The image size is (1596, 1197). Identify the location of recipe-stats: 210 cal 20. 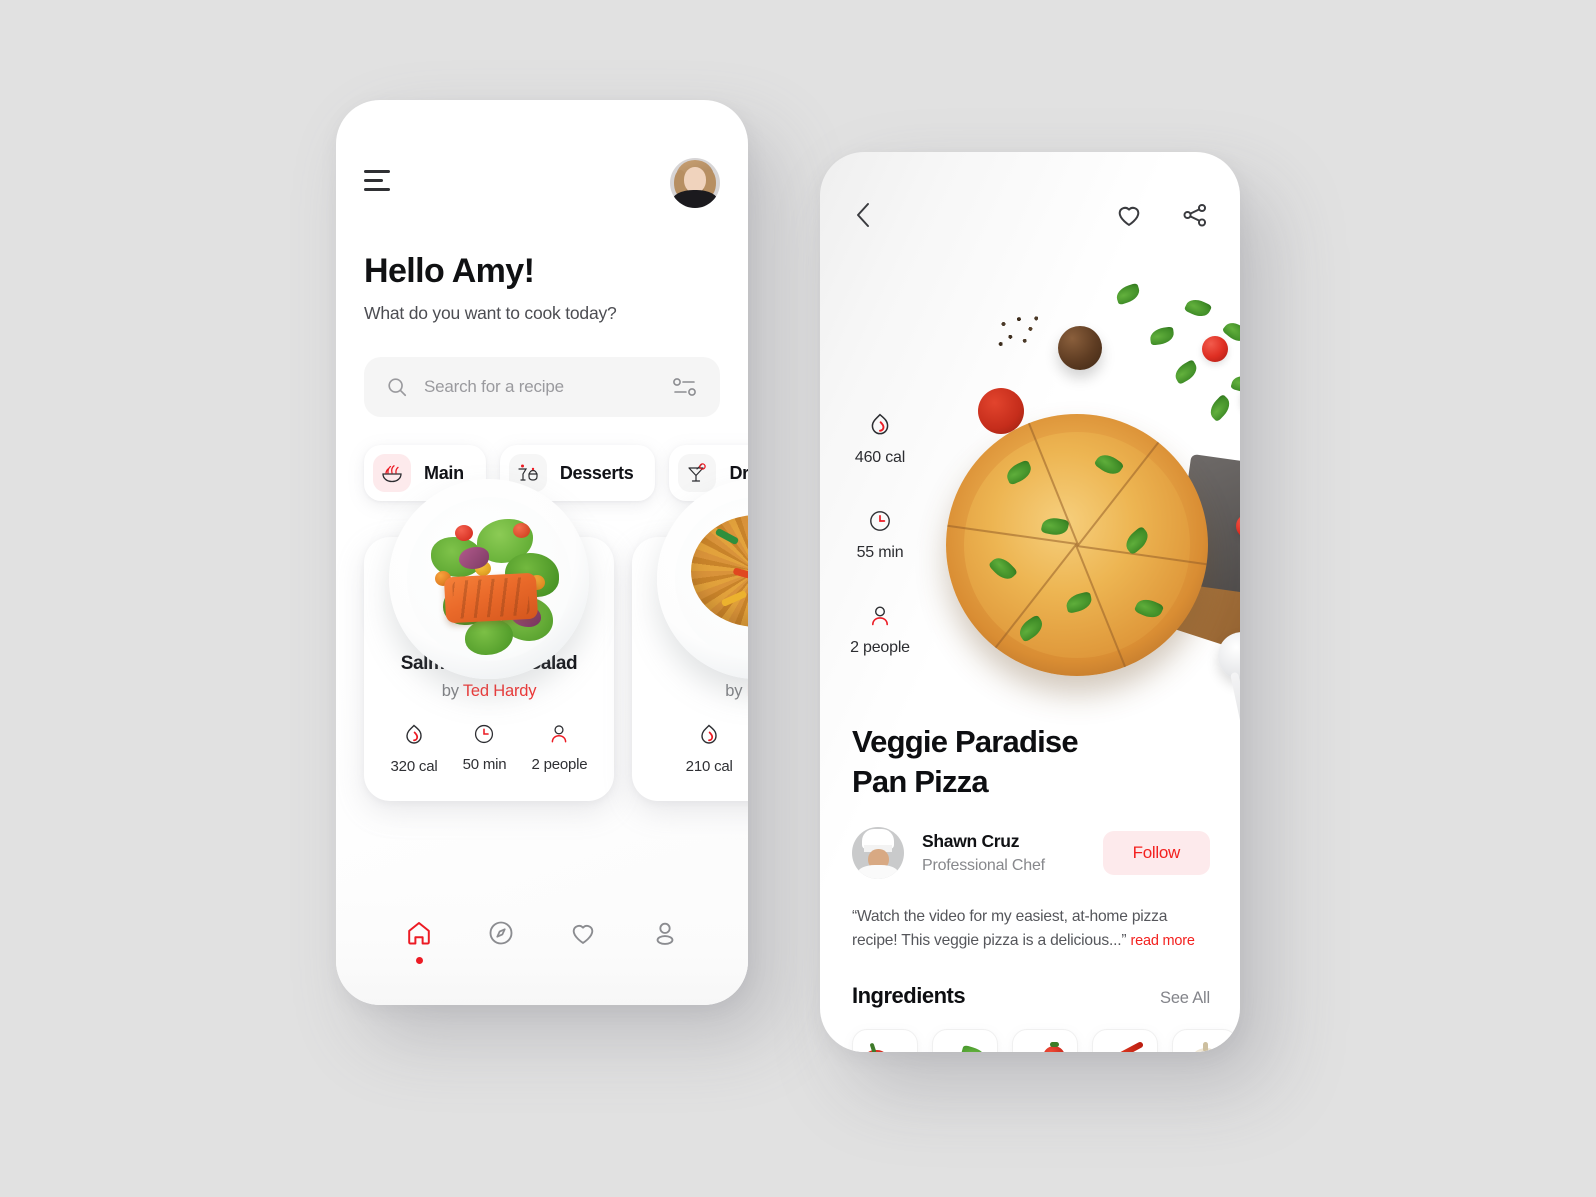
(690, 749).